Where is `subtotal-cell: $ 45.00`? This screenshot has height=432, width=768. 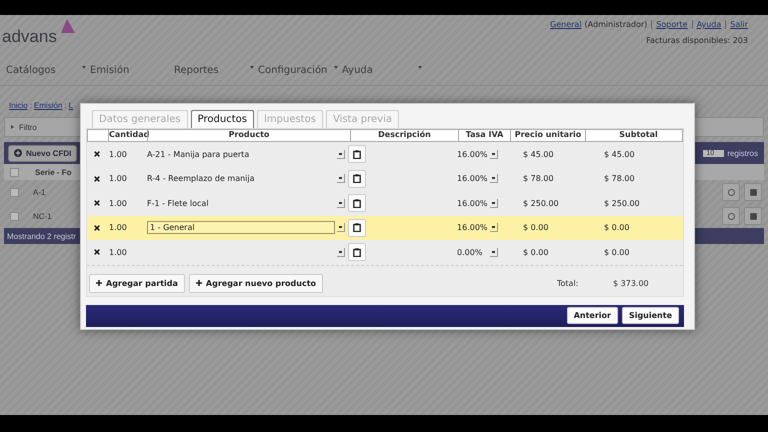 subtotal-cell: $ 45.00 is located at coordinates (619, 154).